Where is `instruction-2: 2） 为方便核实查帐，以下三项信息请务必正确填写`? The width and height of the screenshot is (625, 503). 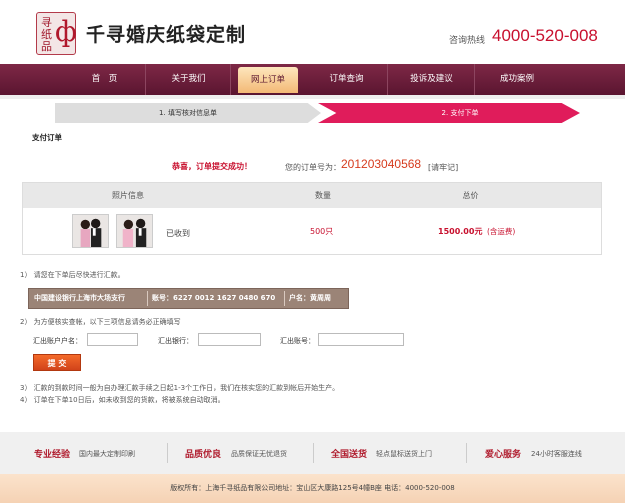 instruction-2: 2） 为方便核实查帐，以下三项信息请务必正确填写 is located at coordinates (100, 322).